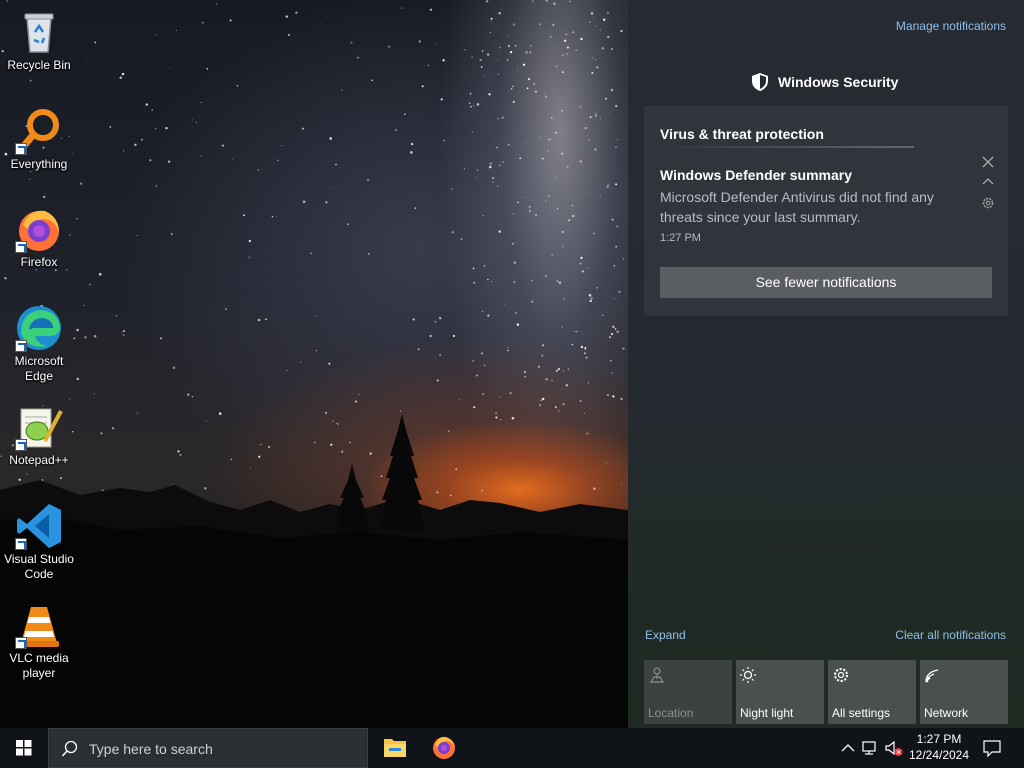 This screenshot has height=768, width=1024. Describe the element at coordinates (39, 131) in the screenshot. I see `everything-search-icon` at that location.